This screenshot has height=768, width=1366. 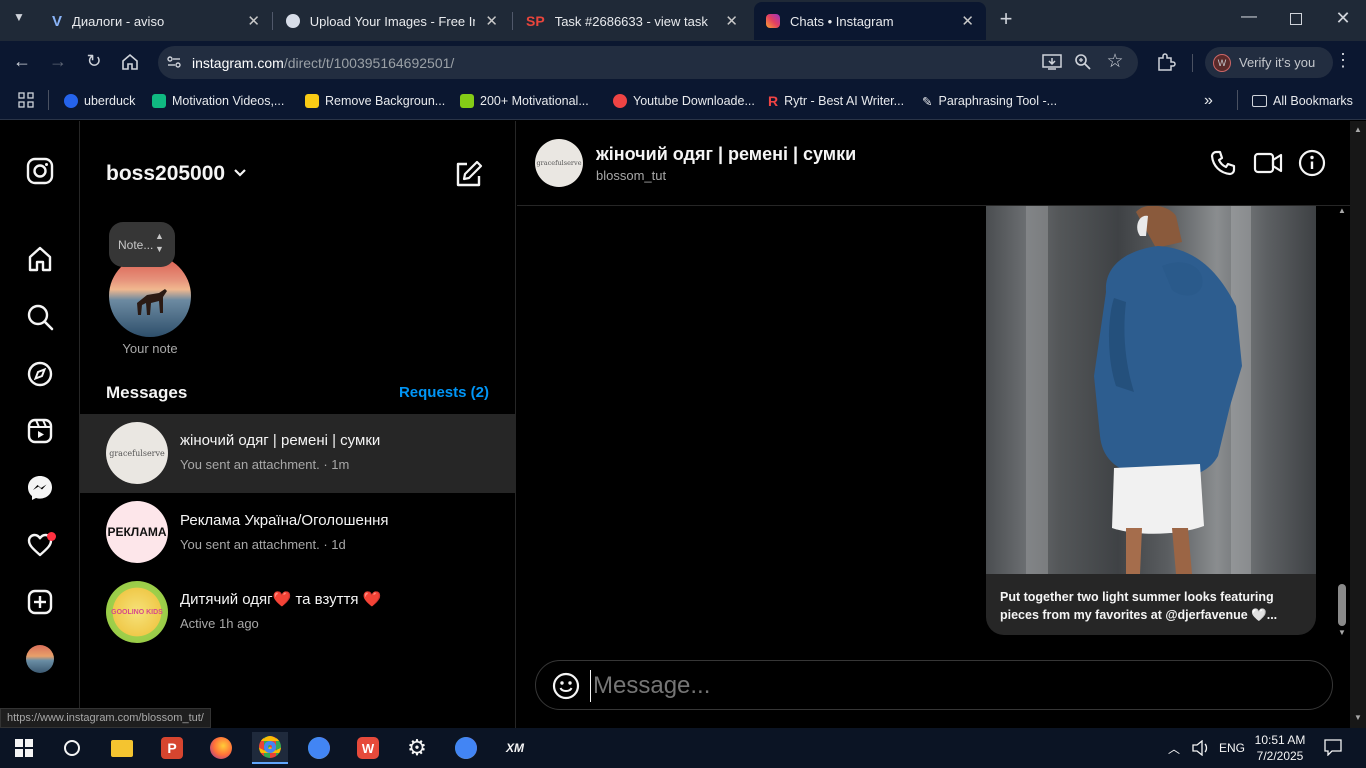 I want to click on scroll-down-arrow-icon: ▼, so click(x=1342, y=632).